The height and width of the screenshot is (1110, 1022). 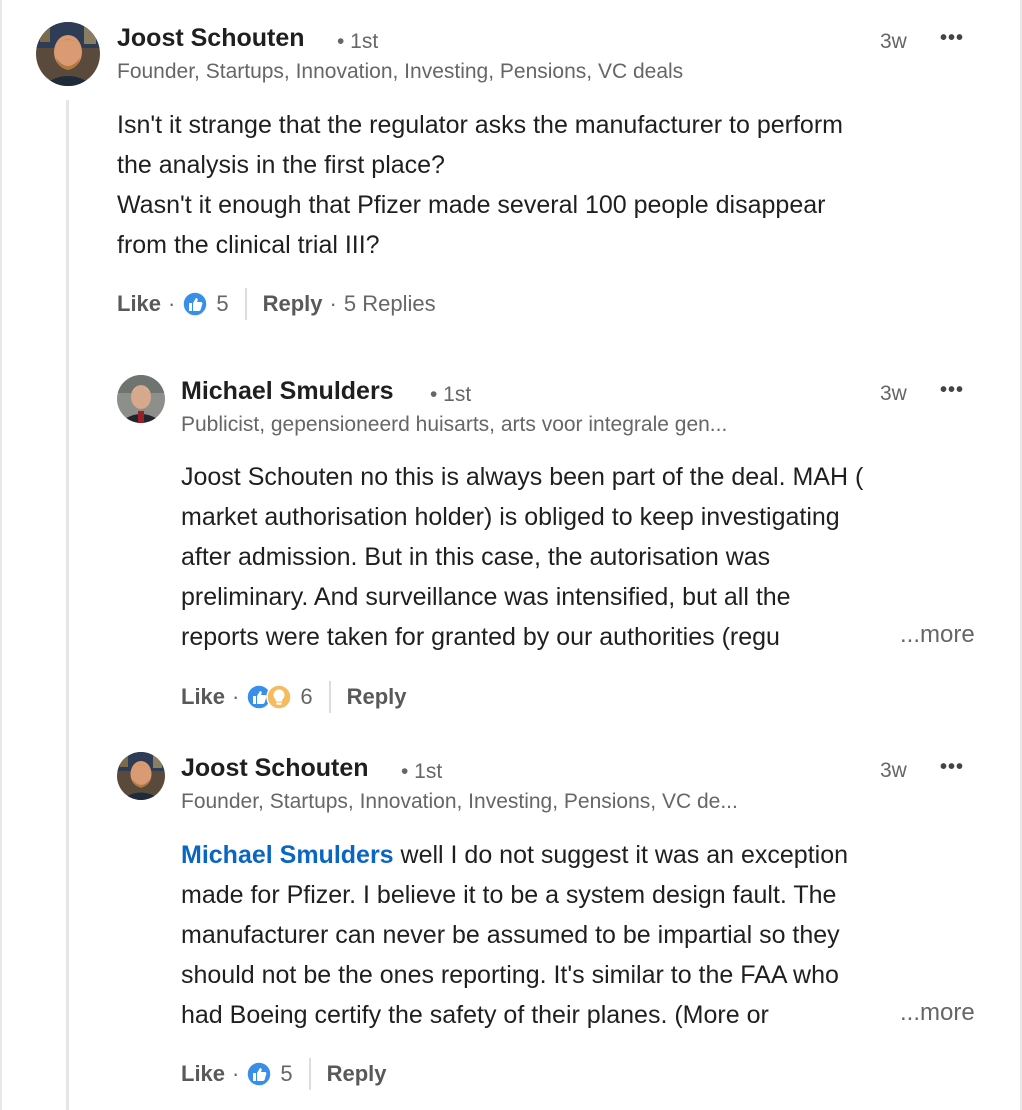 I want to click on comment-line: from the clinical trial III?, so click(x=248, y=245).